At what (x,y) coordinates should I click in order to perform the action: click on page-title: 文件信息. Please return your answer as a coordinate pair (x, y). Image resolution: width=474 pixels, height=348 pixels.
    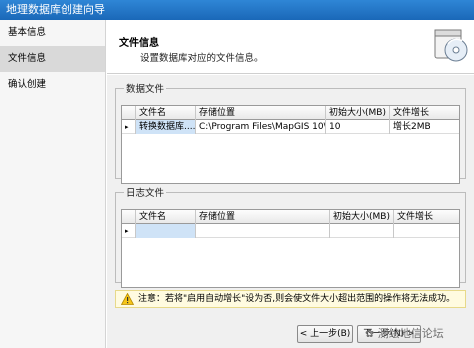
    Looking at the image, I should click on (139, 43).